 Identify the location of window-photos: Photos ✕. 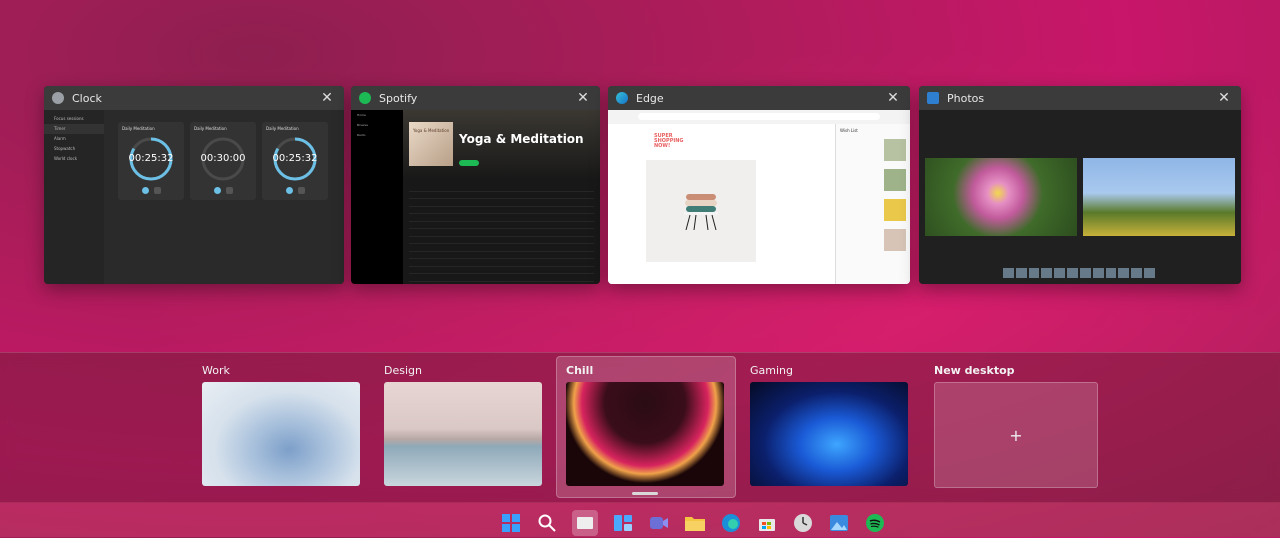
(1080, 185).